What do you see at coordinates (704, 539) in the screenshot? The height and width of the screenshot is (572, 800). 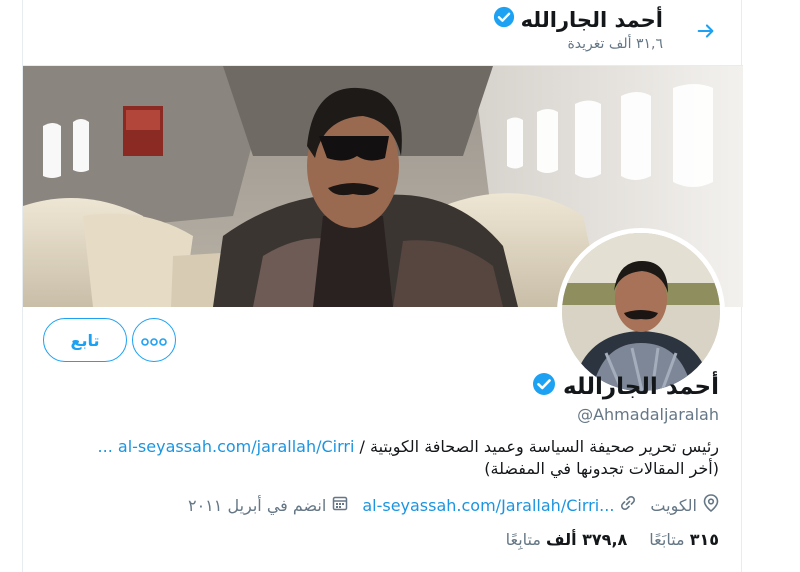 I see `following-count: ٣١٥` at bounding box center [704, 539].